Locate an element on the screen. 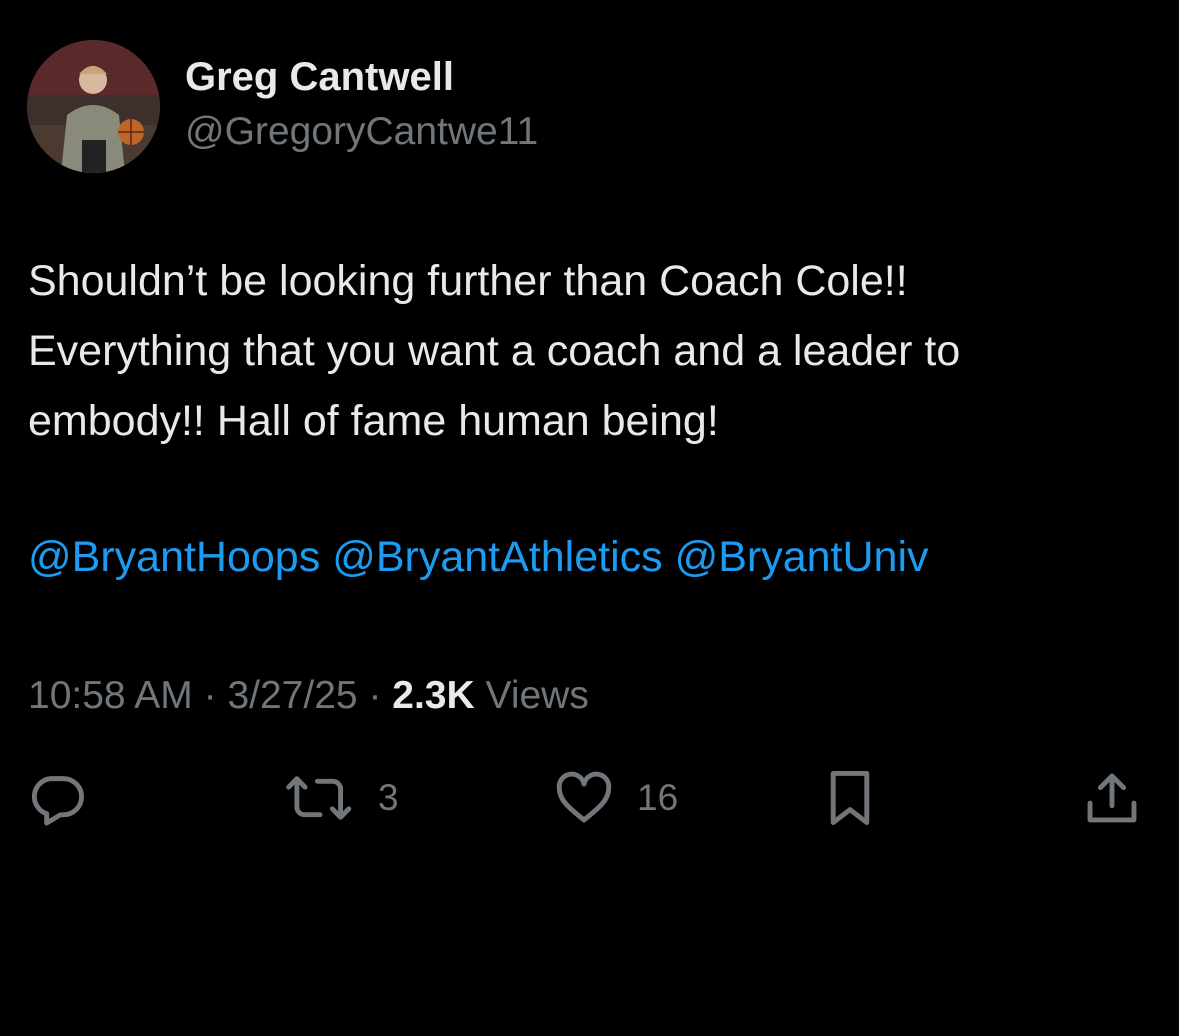 The height and width of the screenshot is (1036, 1179). author-name: Greg Cantwell is located at coordinates (319, 77).